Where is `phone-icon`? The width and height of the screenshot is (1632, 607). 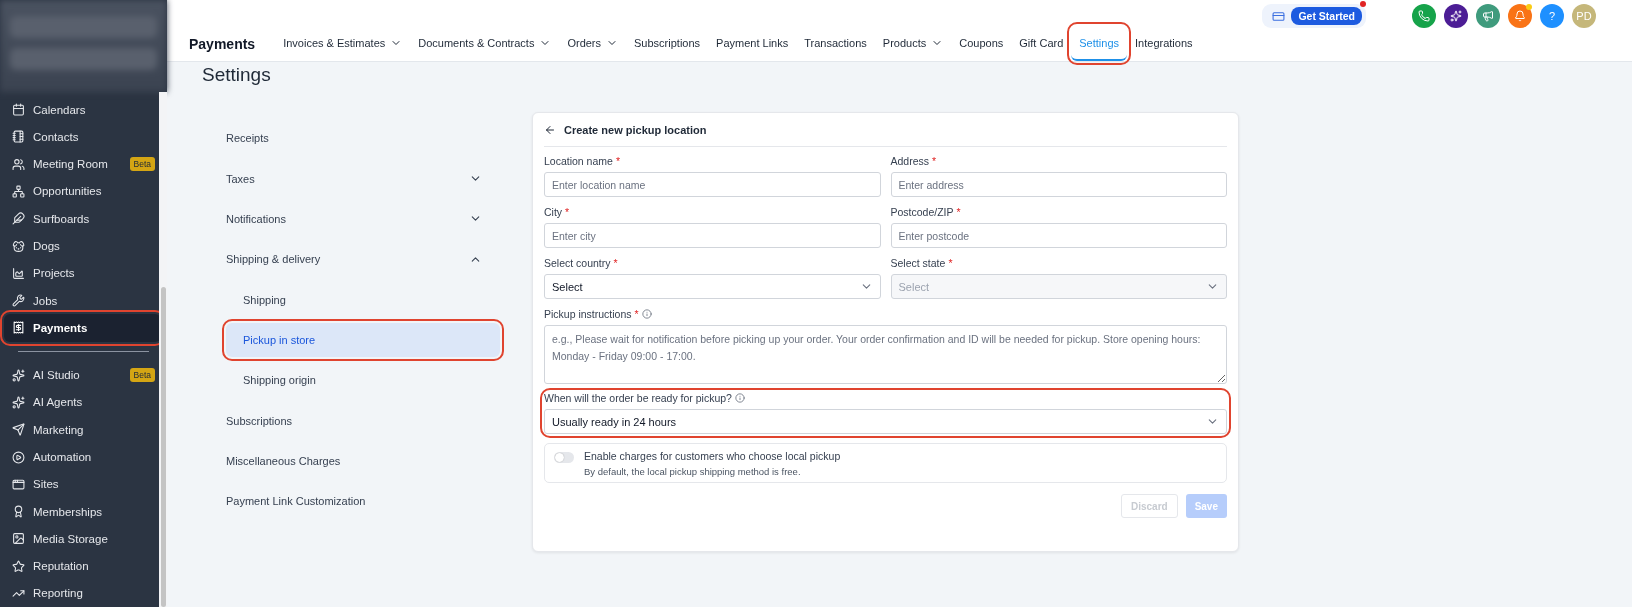 phone-icon is located at coordinates (1424, 16).